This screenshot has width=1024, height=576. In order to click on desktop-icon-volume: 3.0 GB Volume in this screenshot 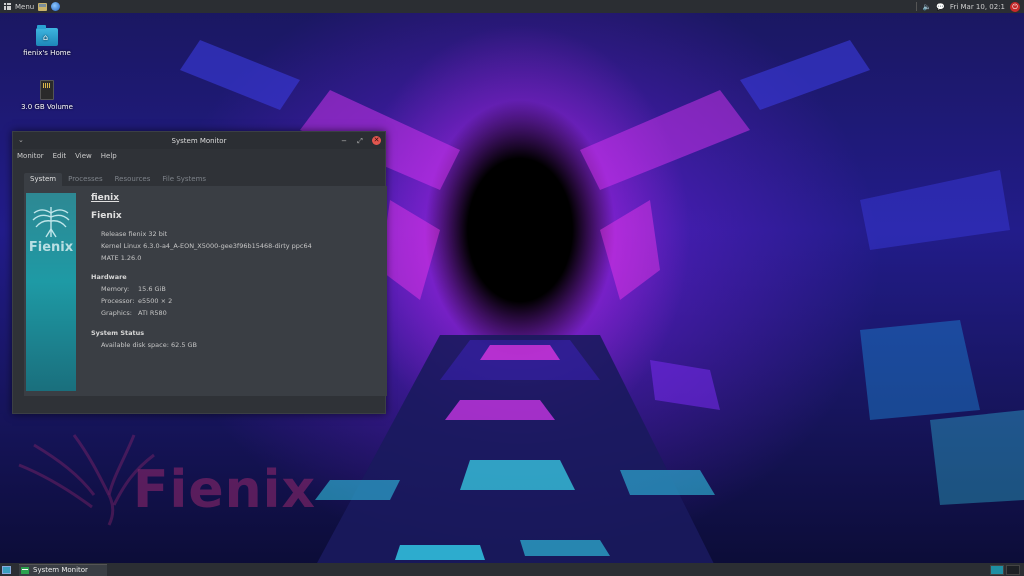, I will do `click(47, 95)`.